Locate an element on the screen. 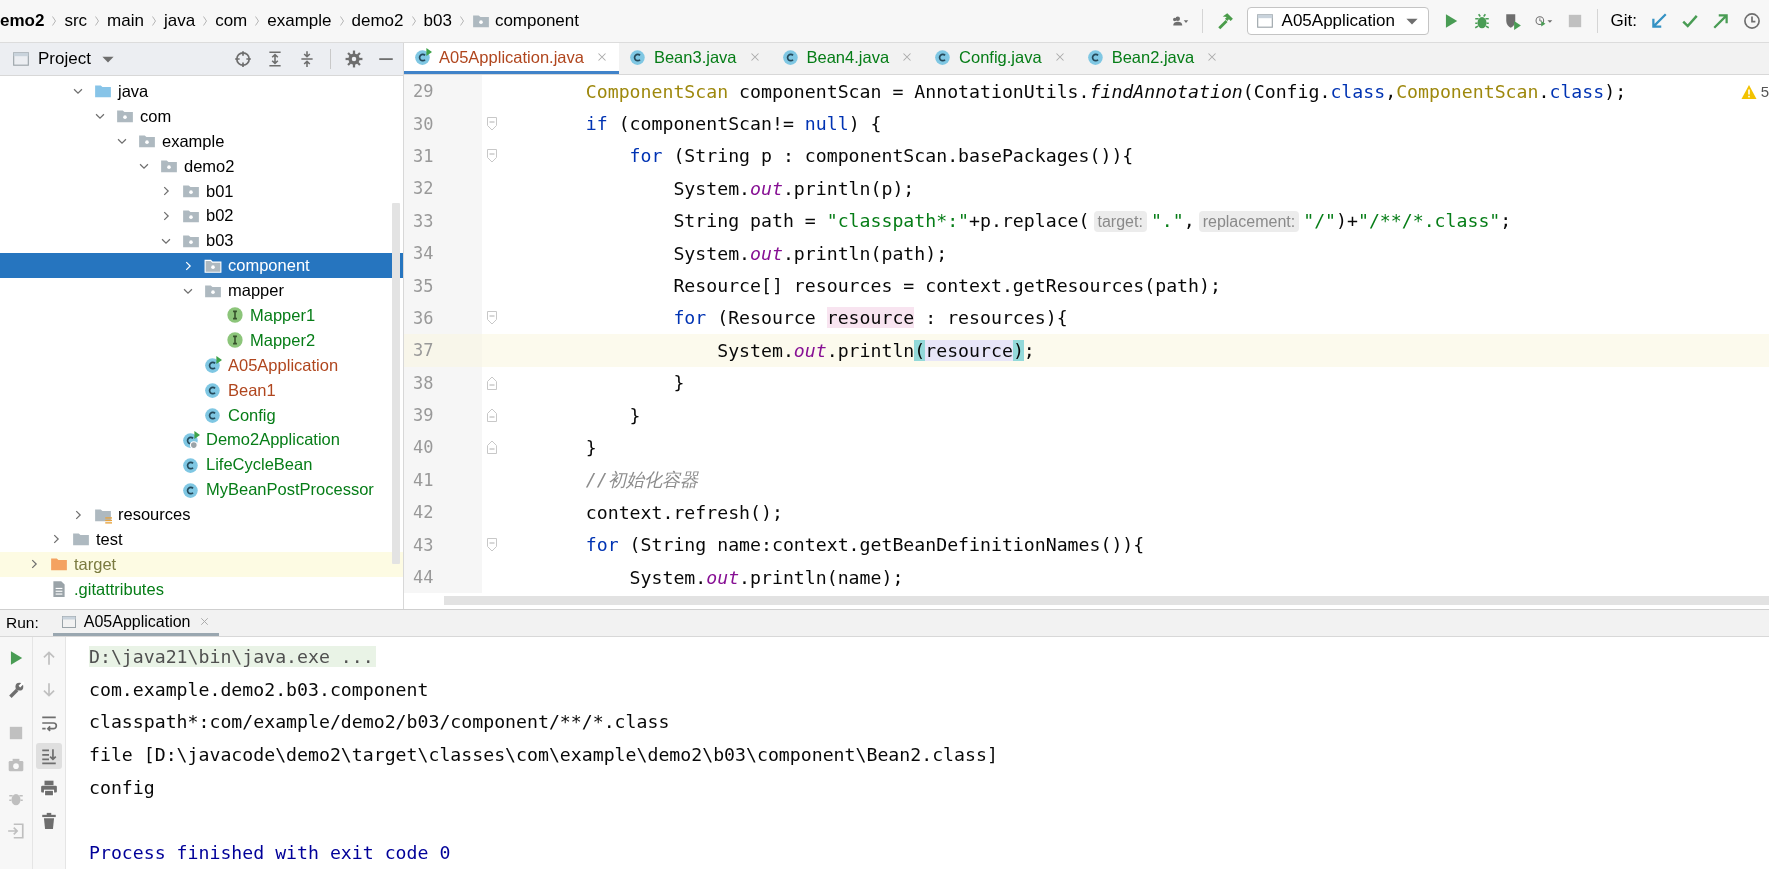 This screenshot has height=869, width=1769. run-label: Run: is located at coordinates (22, 623).